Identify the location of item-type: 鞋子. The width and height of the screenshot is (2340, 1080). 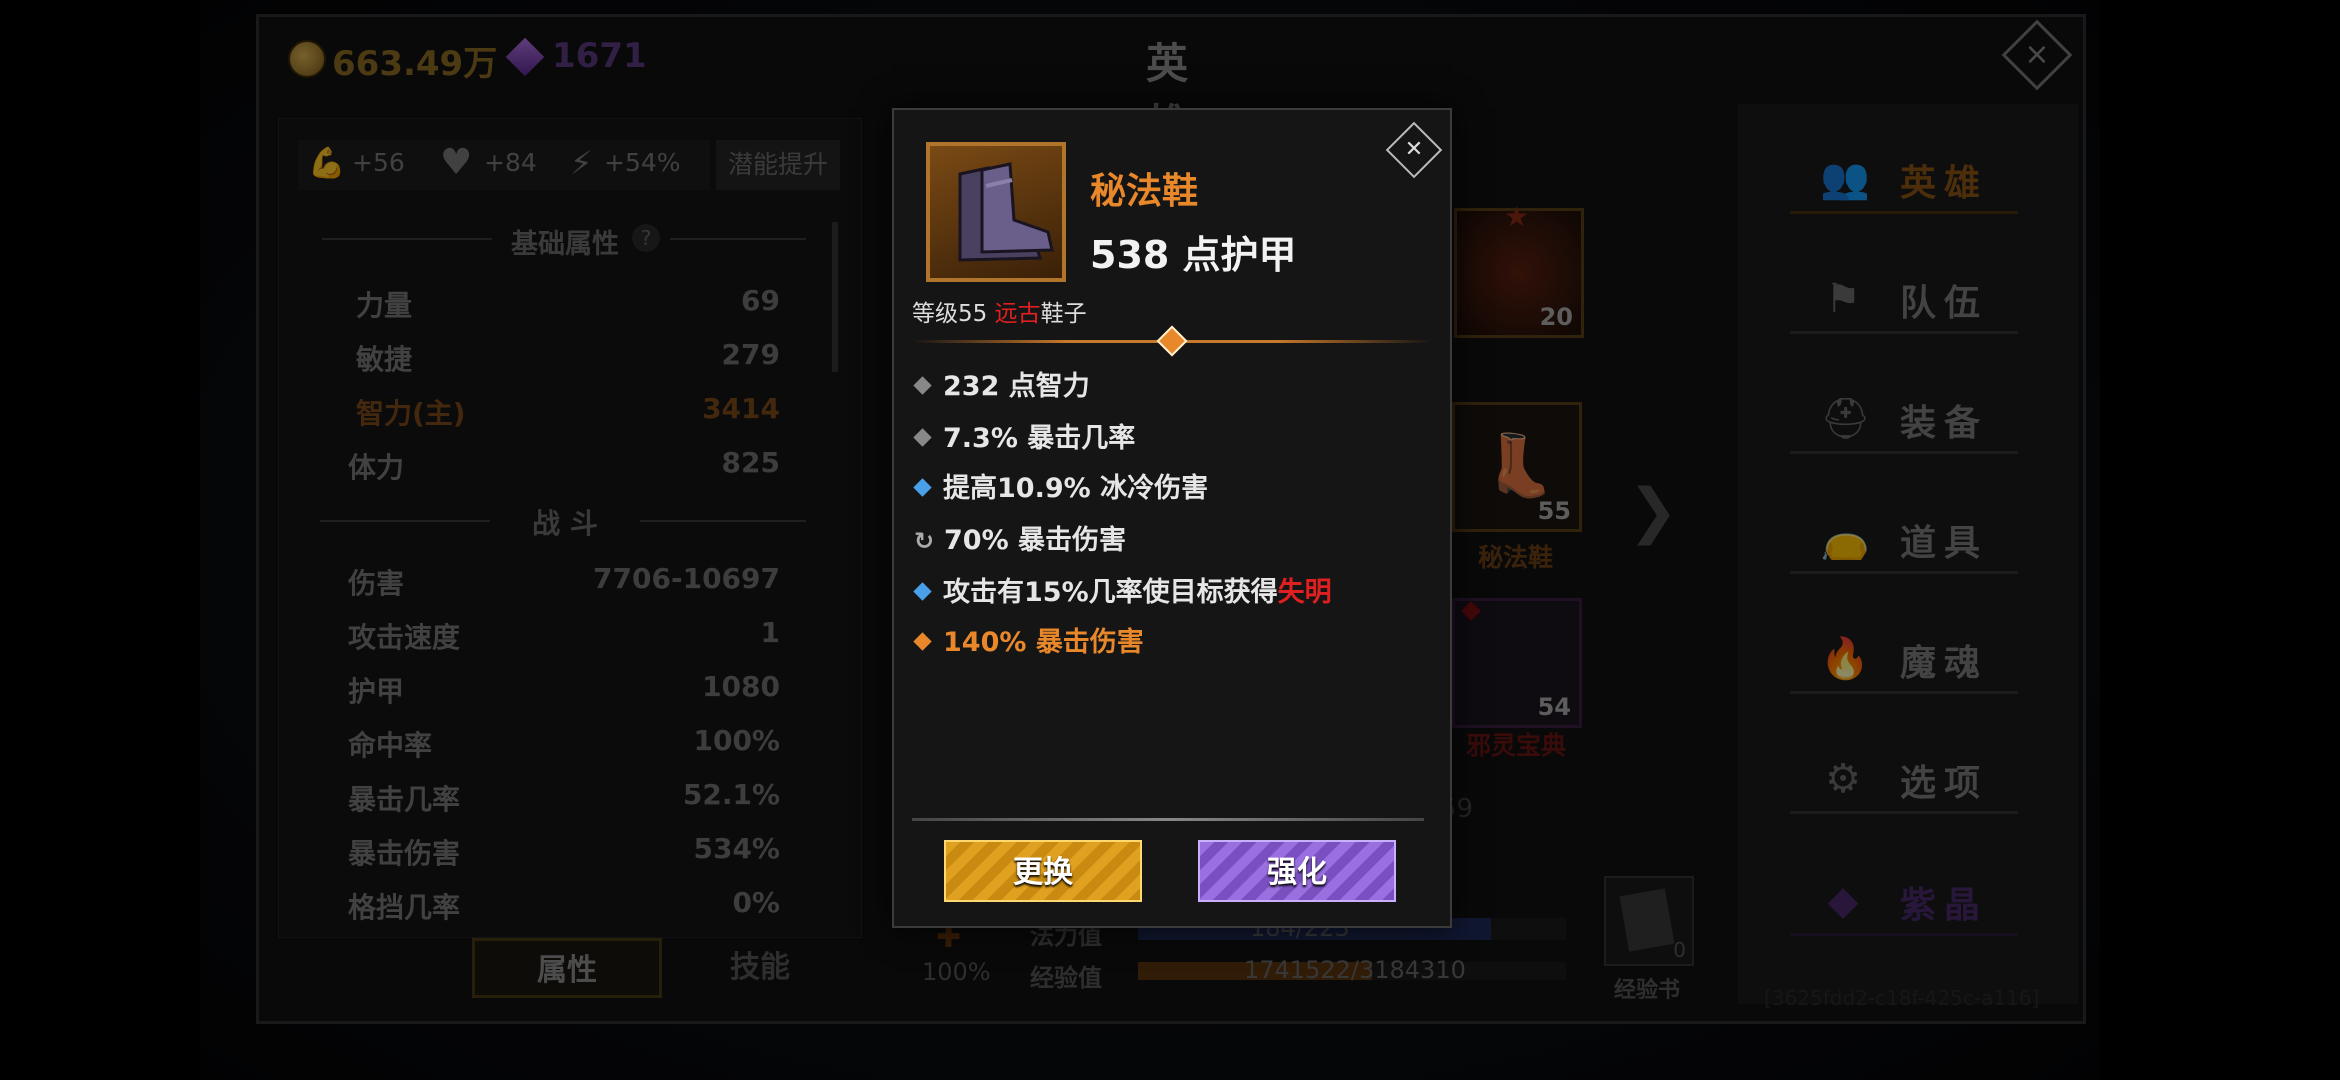
(1063, 314).